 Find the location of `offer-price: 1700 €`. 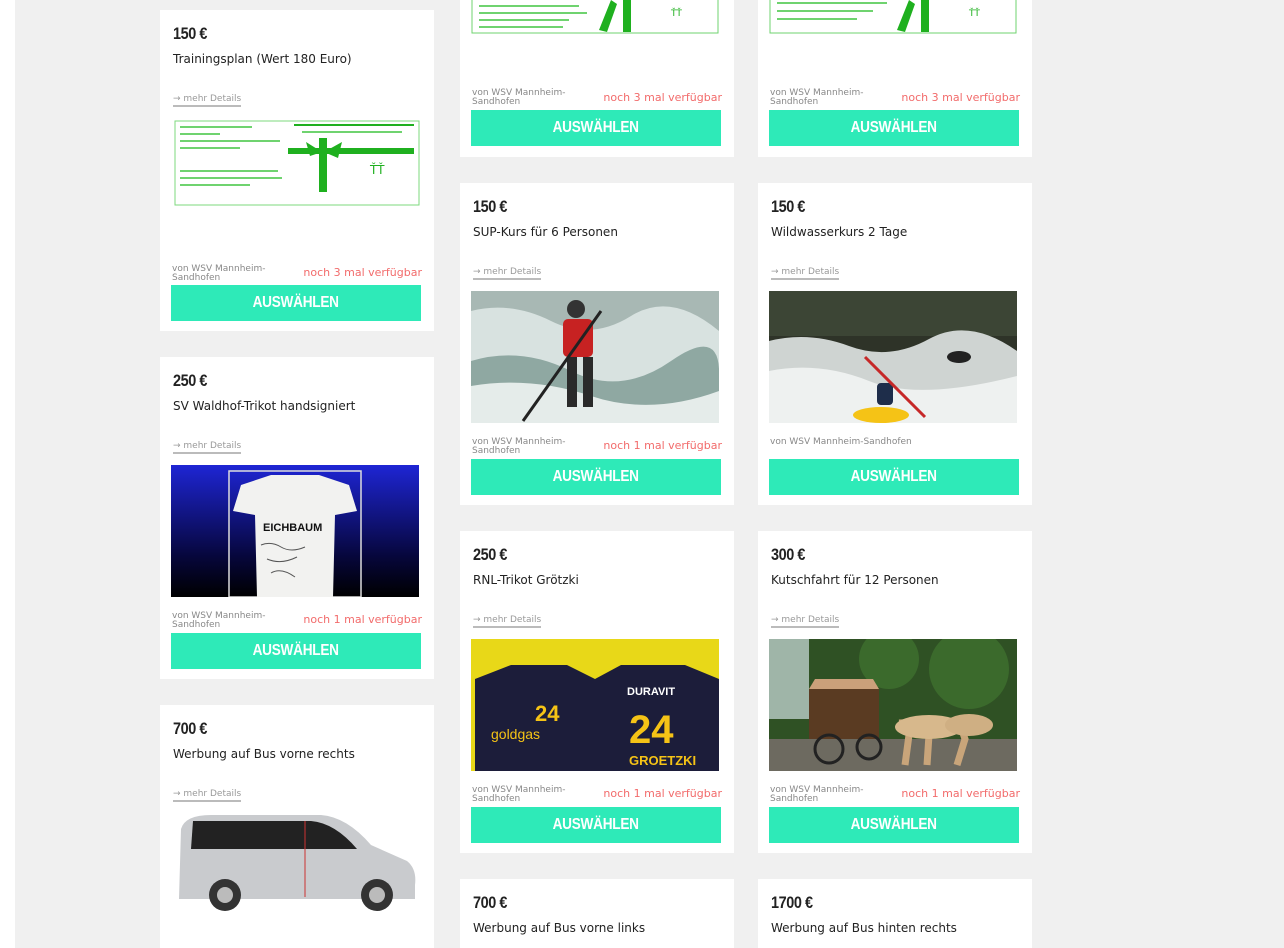

offer-price: 1700 € is located at coordinates (792, 902).